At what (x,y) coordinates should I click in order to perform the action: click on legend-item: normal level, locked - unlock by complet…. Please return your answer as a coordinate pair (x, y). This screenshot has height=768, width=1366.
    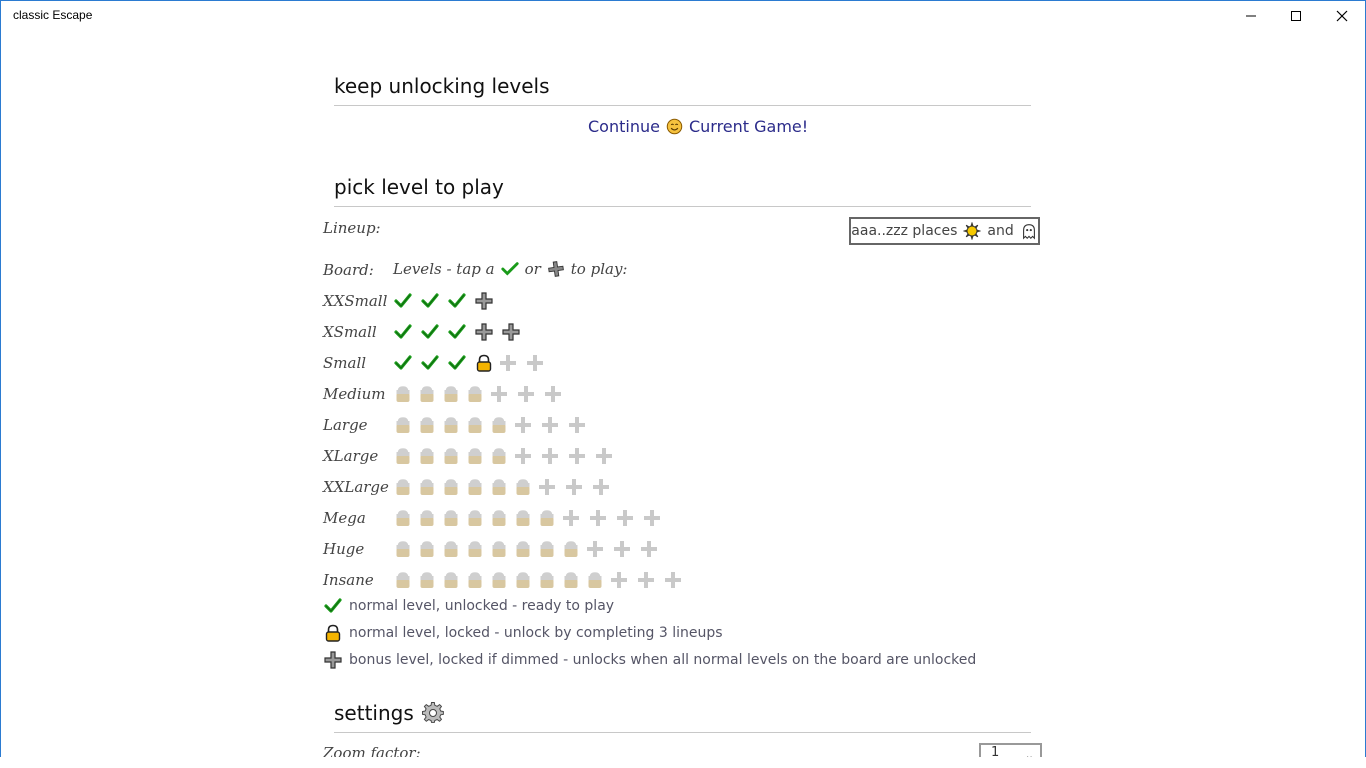
    Looking at the image, I should click on (523, 633).